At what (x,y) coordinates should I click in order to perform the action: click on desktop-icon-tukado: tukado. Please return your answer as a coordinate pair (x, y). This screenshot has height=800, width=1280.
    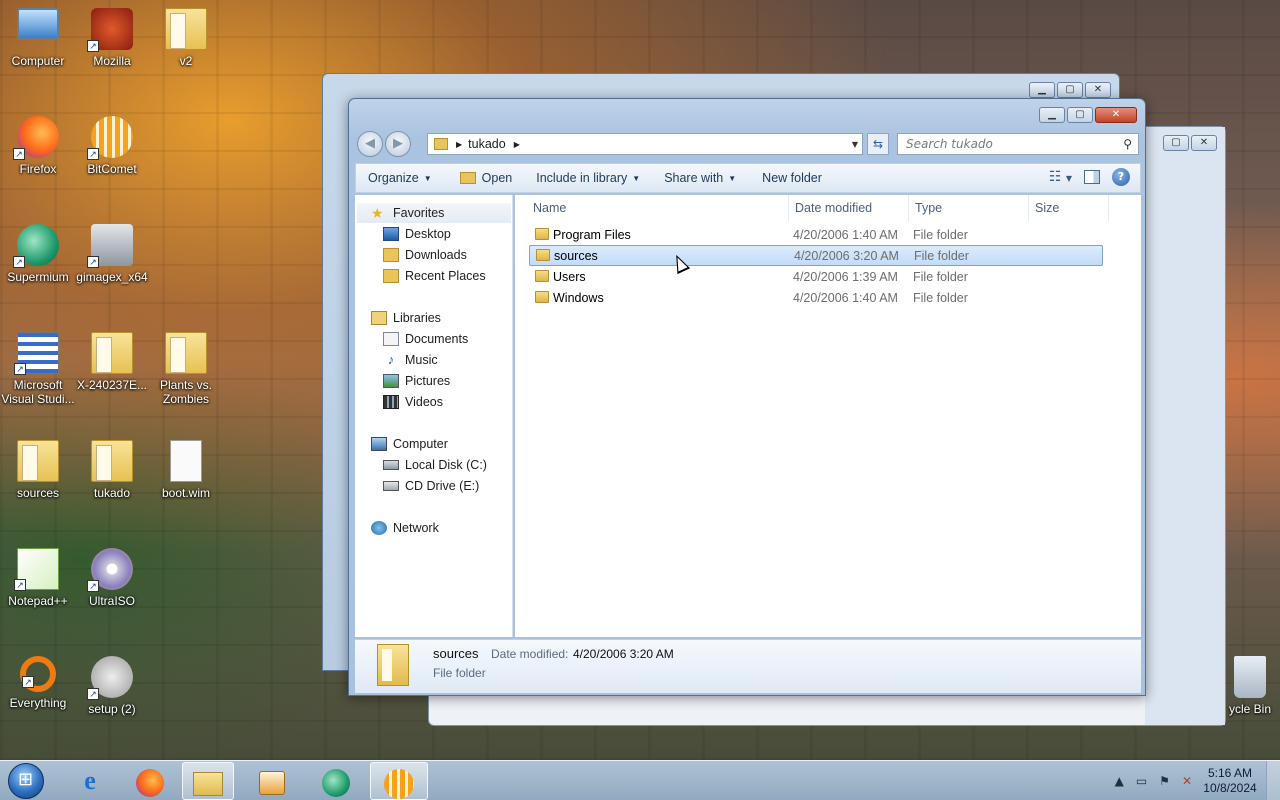
    Looking at the image, I should click on (112, 470).